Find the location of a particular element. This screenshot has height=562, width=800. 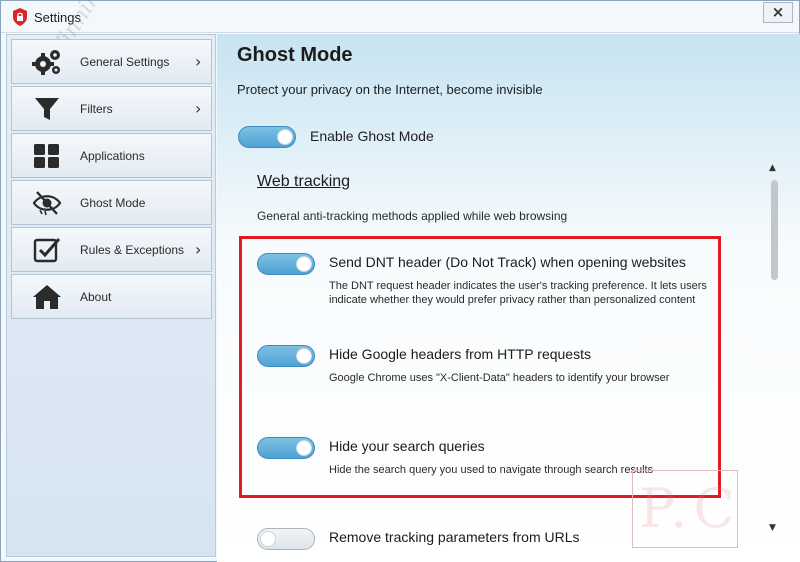

scroll-down-arrow-icon: ▼ is located at coordinates (772, 528).